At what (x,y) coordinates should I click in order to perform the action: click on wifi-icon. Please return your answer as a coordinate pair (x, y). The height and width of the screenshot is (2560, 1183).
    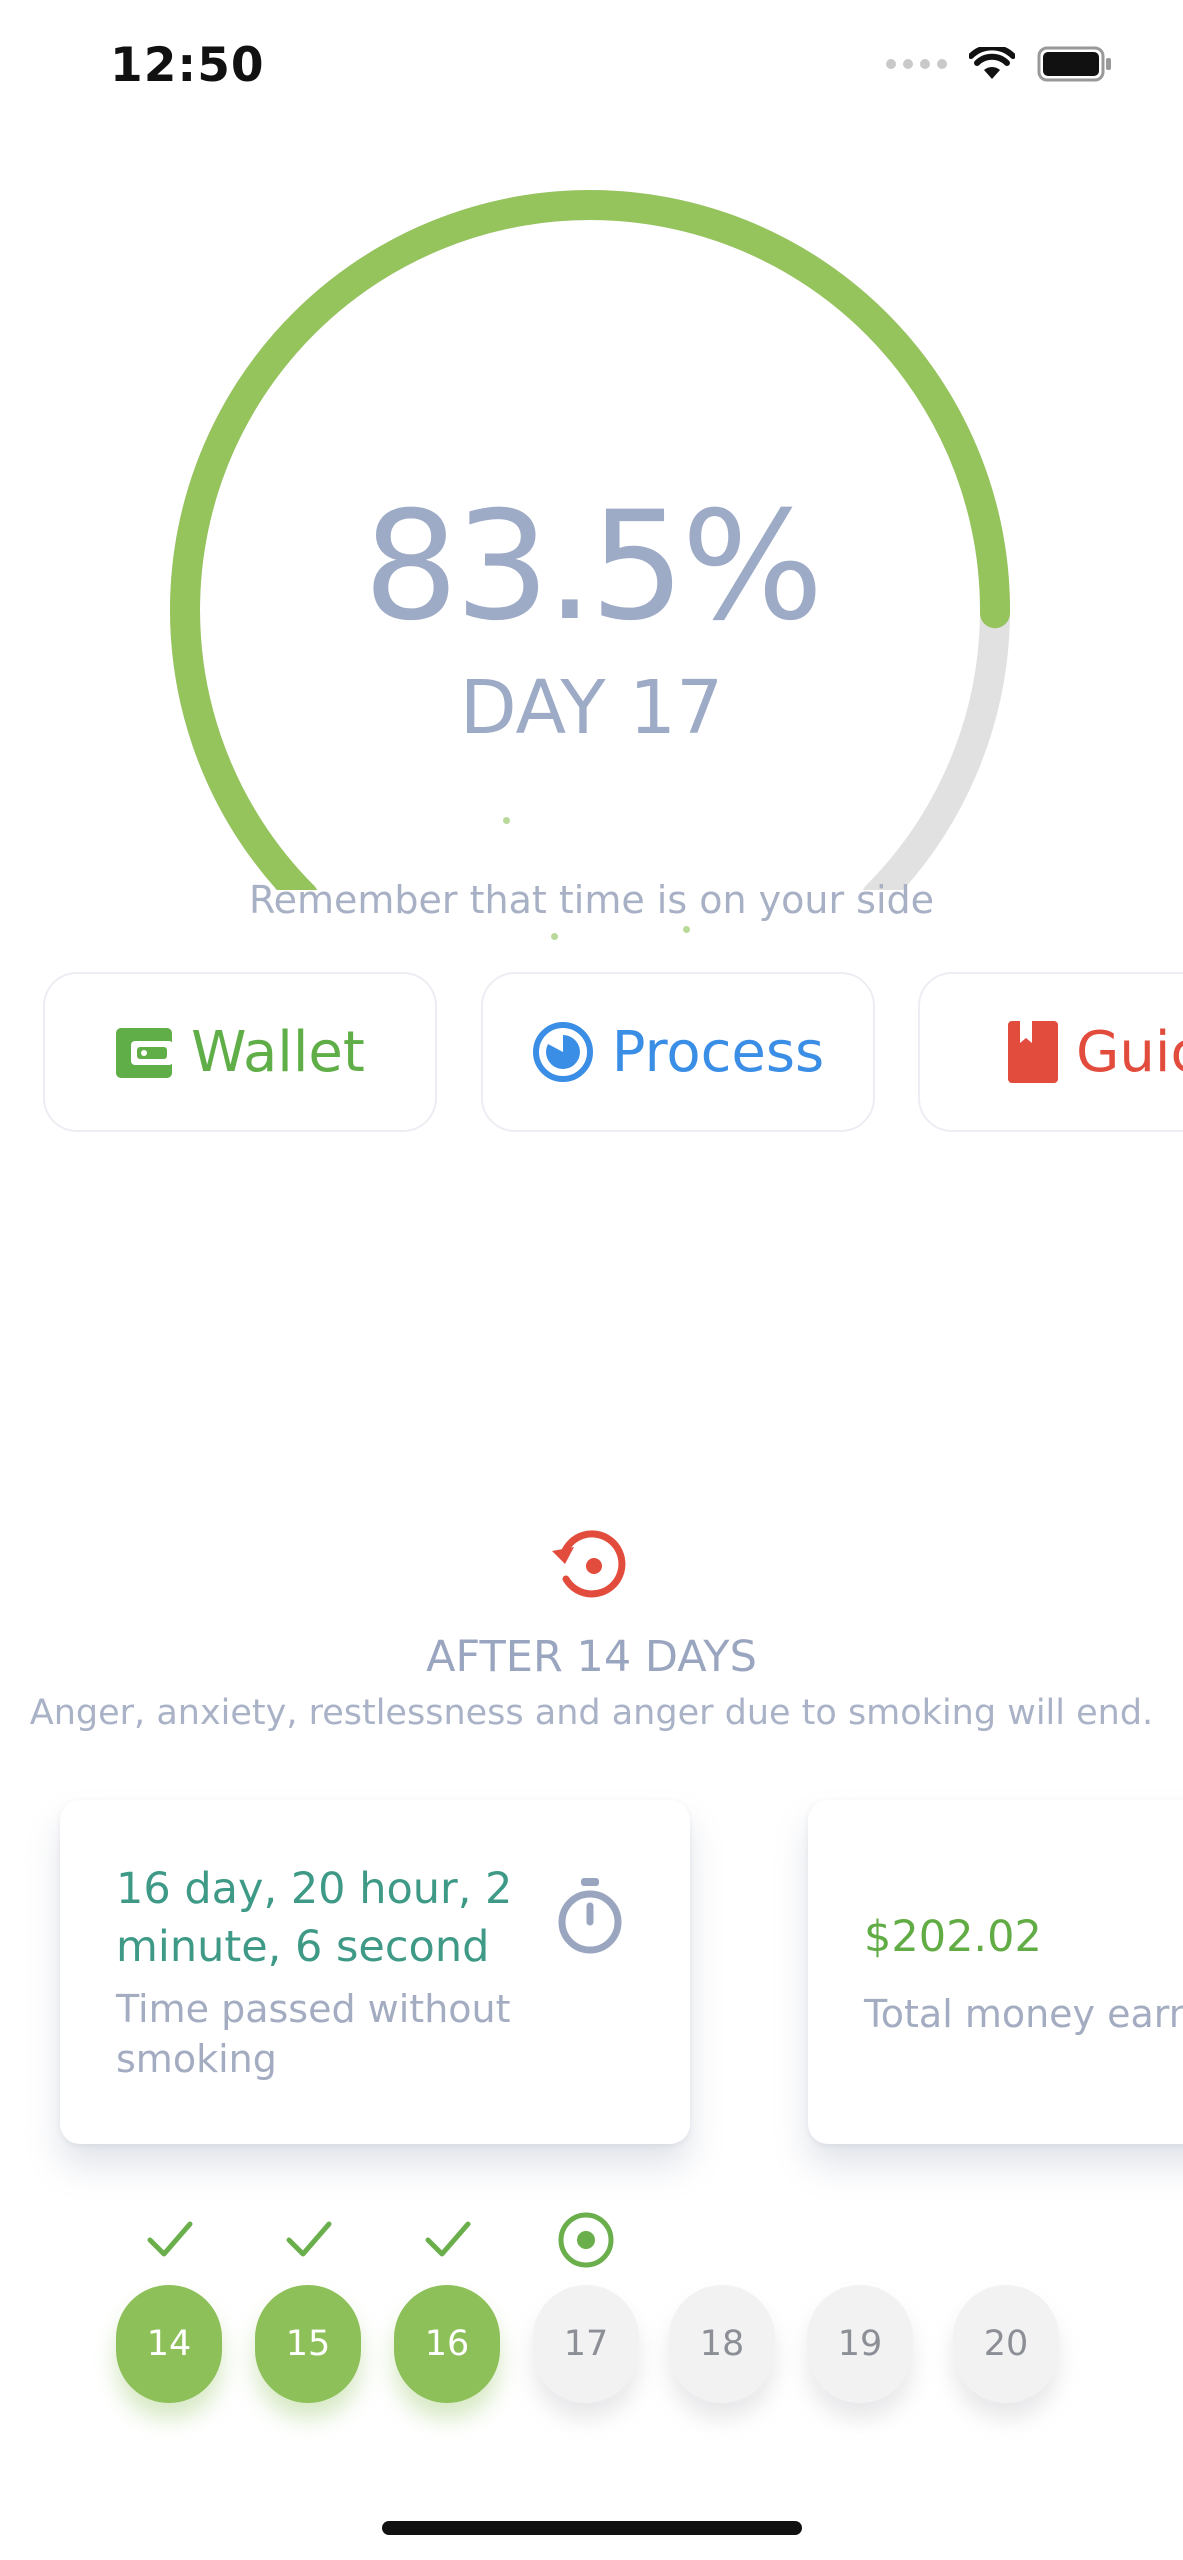
    Looking at the image, I should click on (992, 63).